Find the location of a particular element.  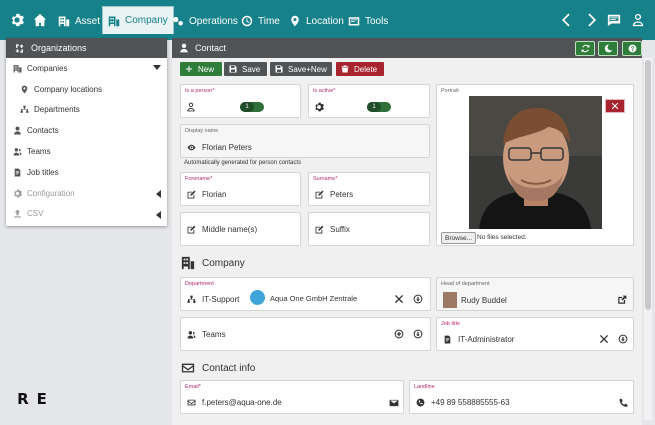

scrollbar is located at coordinates (648, 239).